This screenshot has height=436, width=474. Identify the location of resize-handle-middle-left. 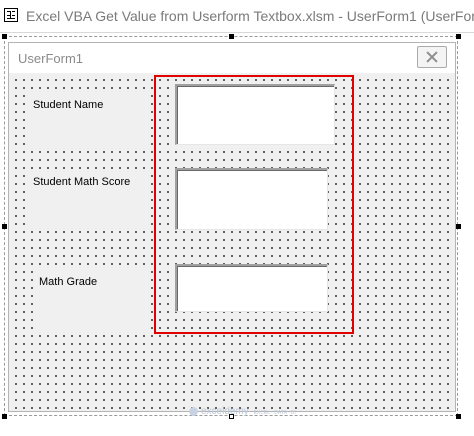
(4, 226).